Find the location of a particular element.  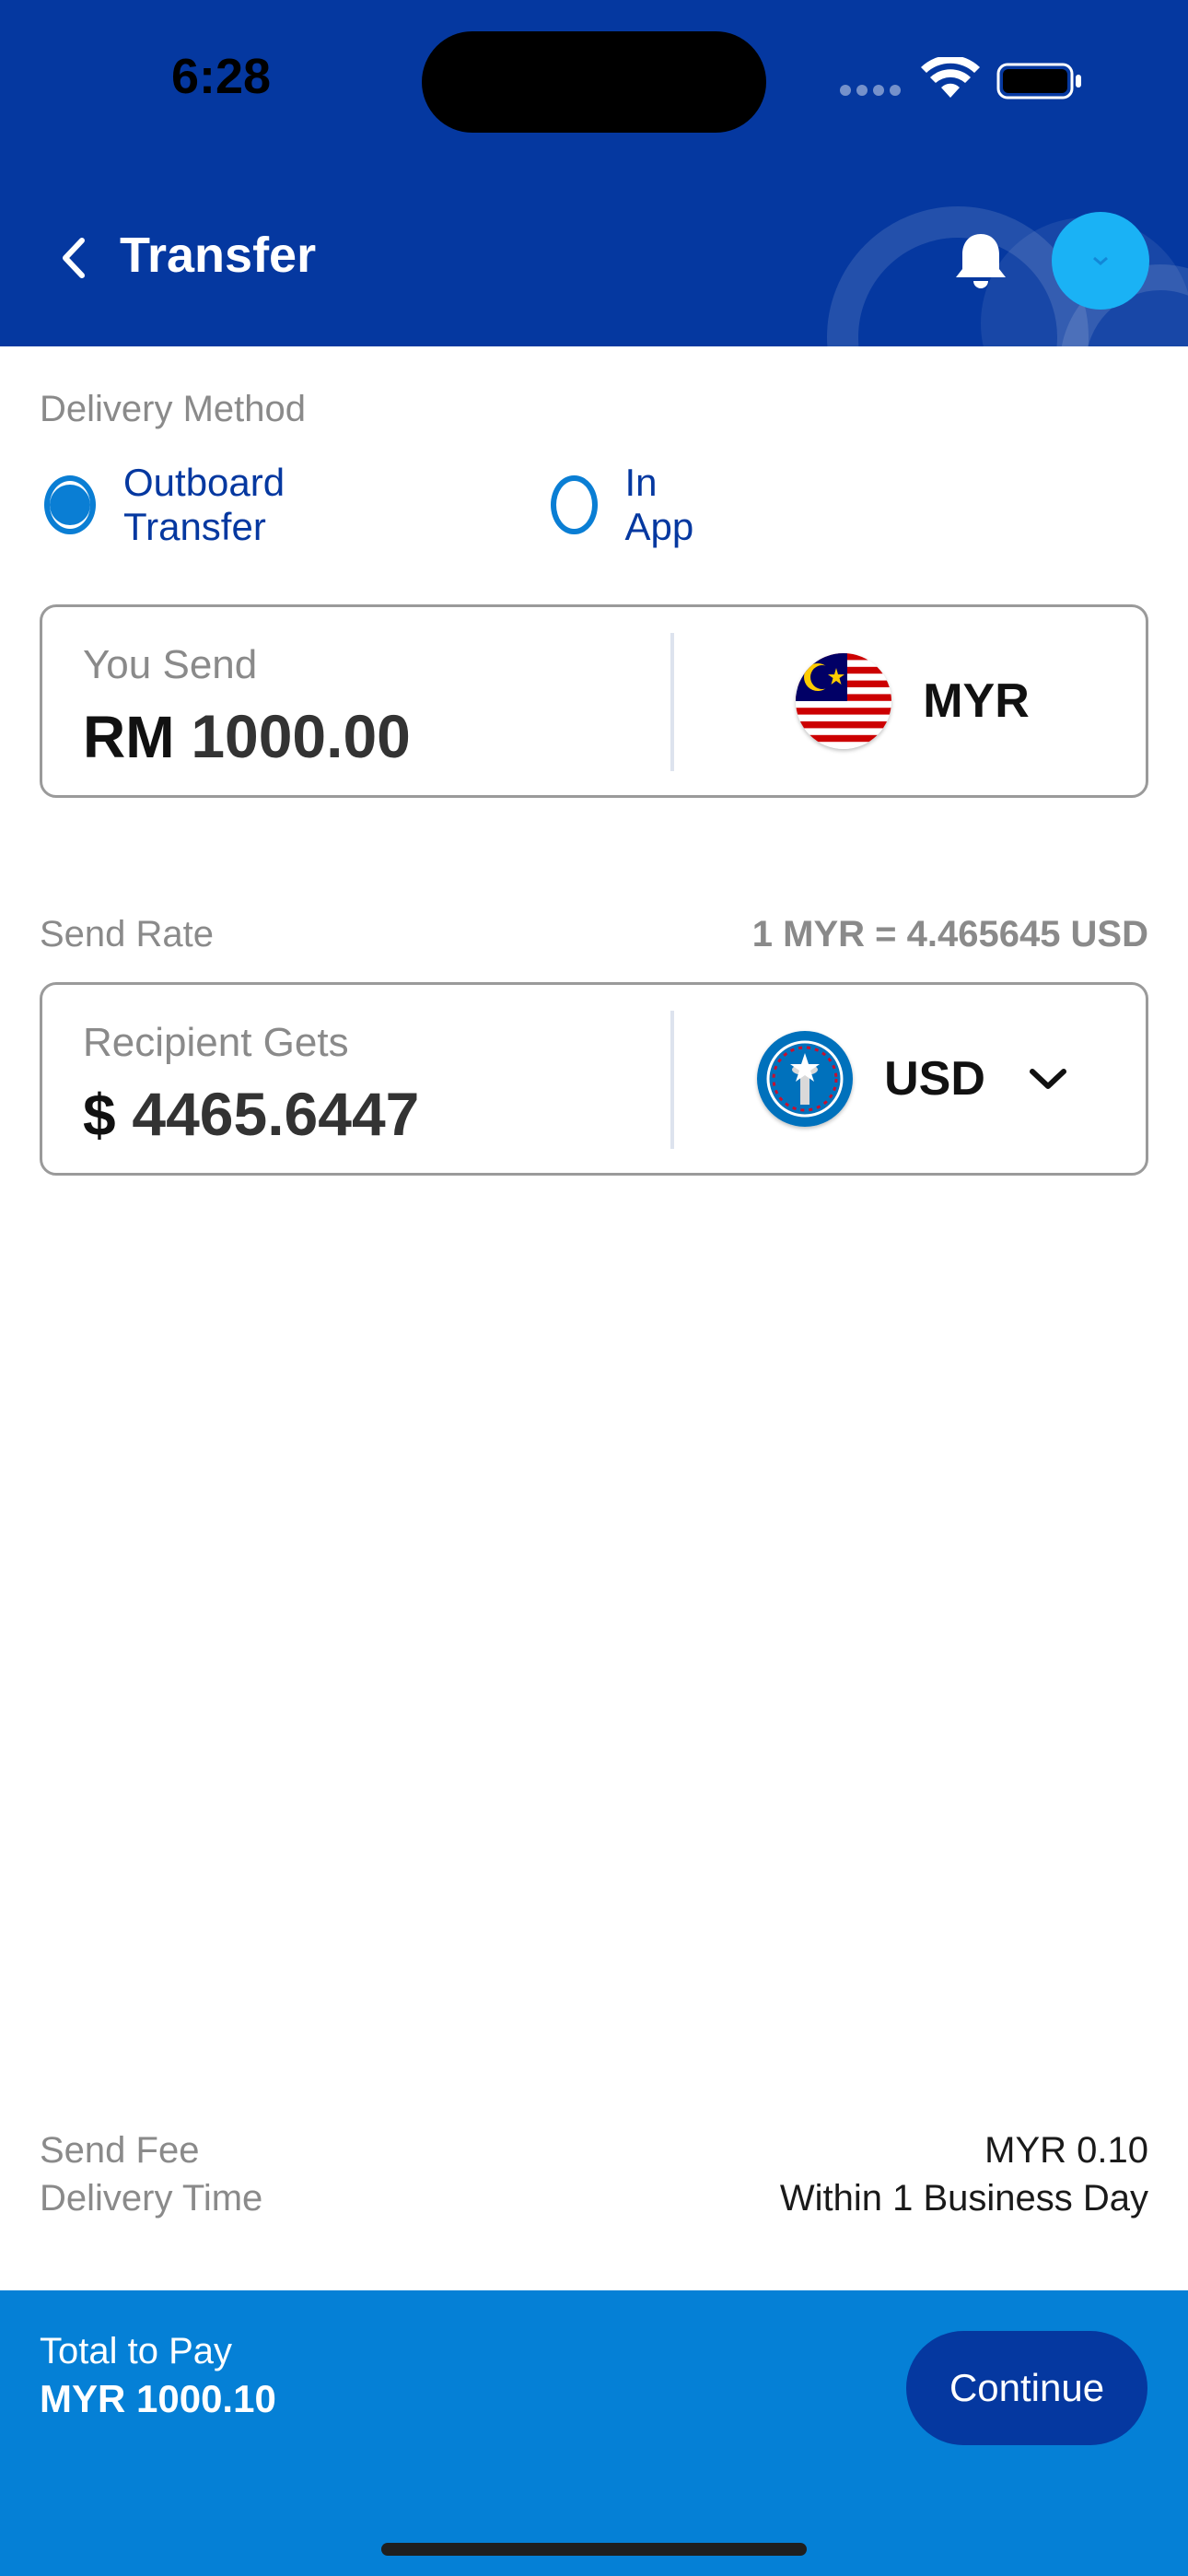

receive-currency-selector: USD is located at coordinates (912, 1079).